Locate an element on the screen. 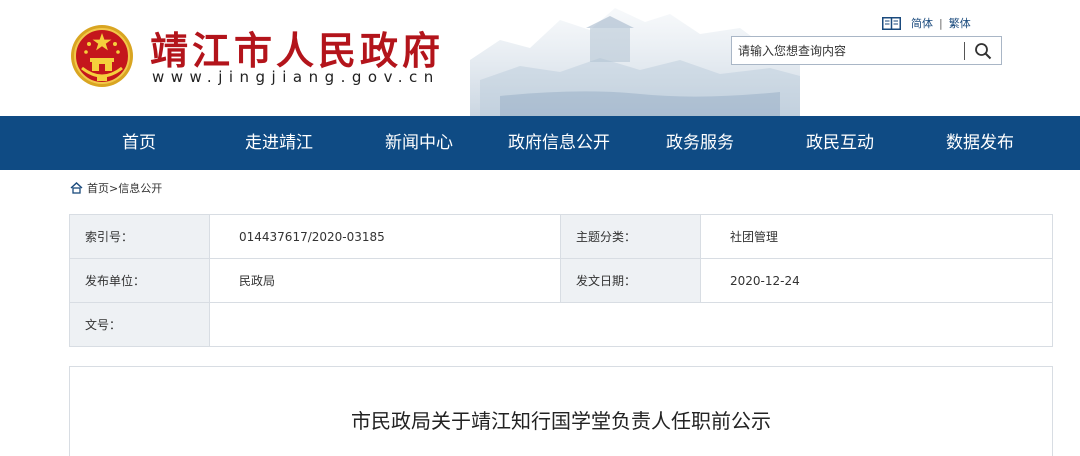  topic-category-label: 主题分类： is located at coordinates (630, 236).